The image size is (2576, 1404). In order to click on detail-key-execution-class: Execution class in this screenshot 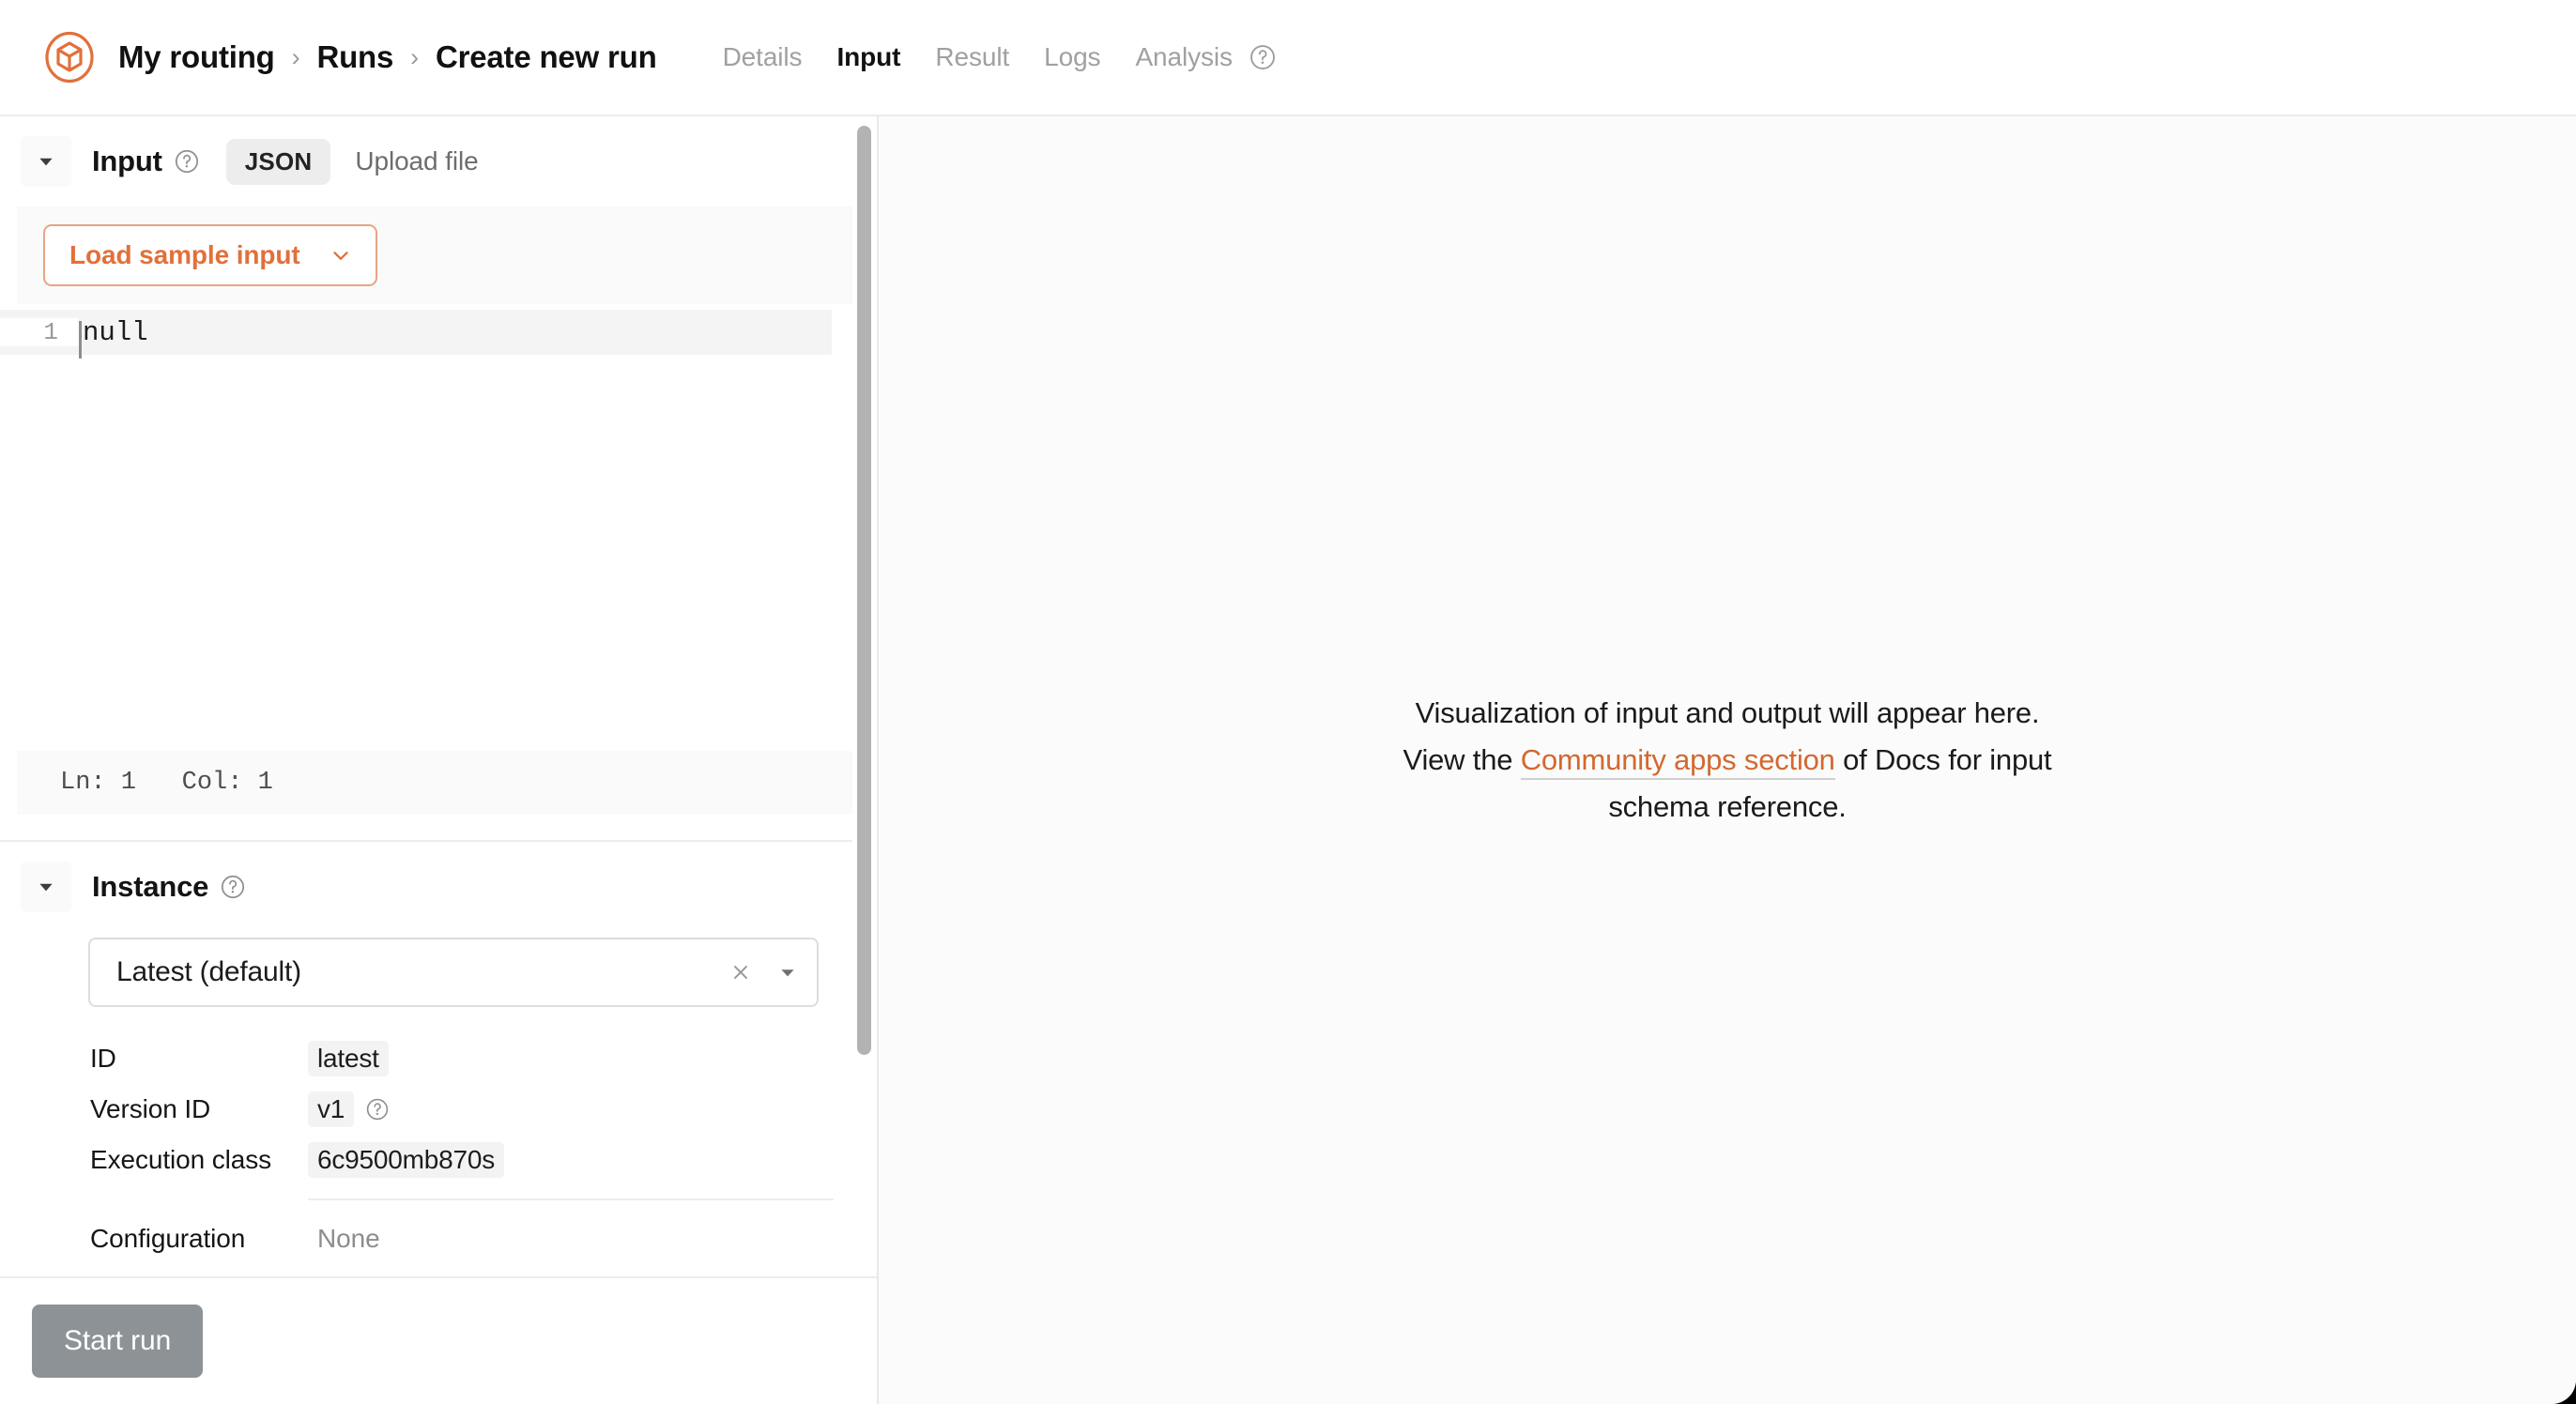, I will do `click(181, 1159)`.